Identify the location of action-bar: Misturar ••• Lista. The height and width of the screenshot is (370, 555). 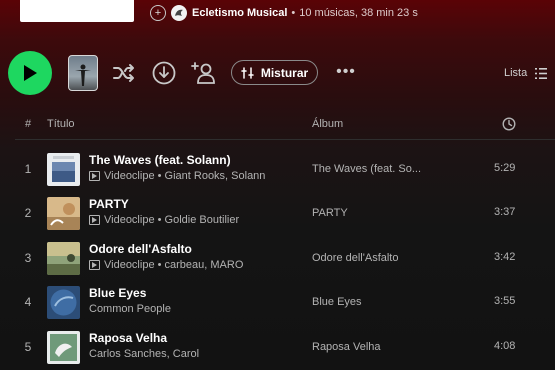
(277, 73).